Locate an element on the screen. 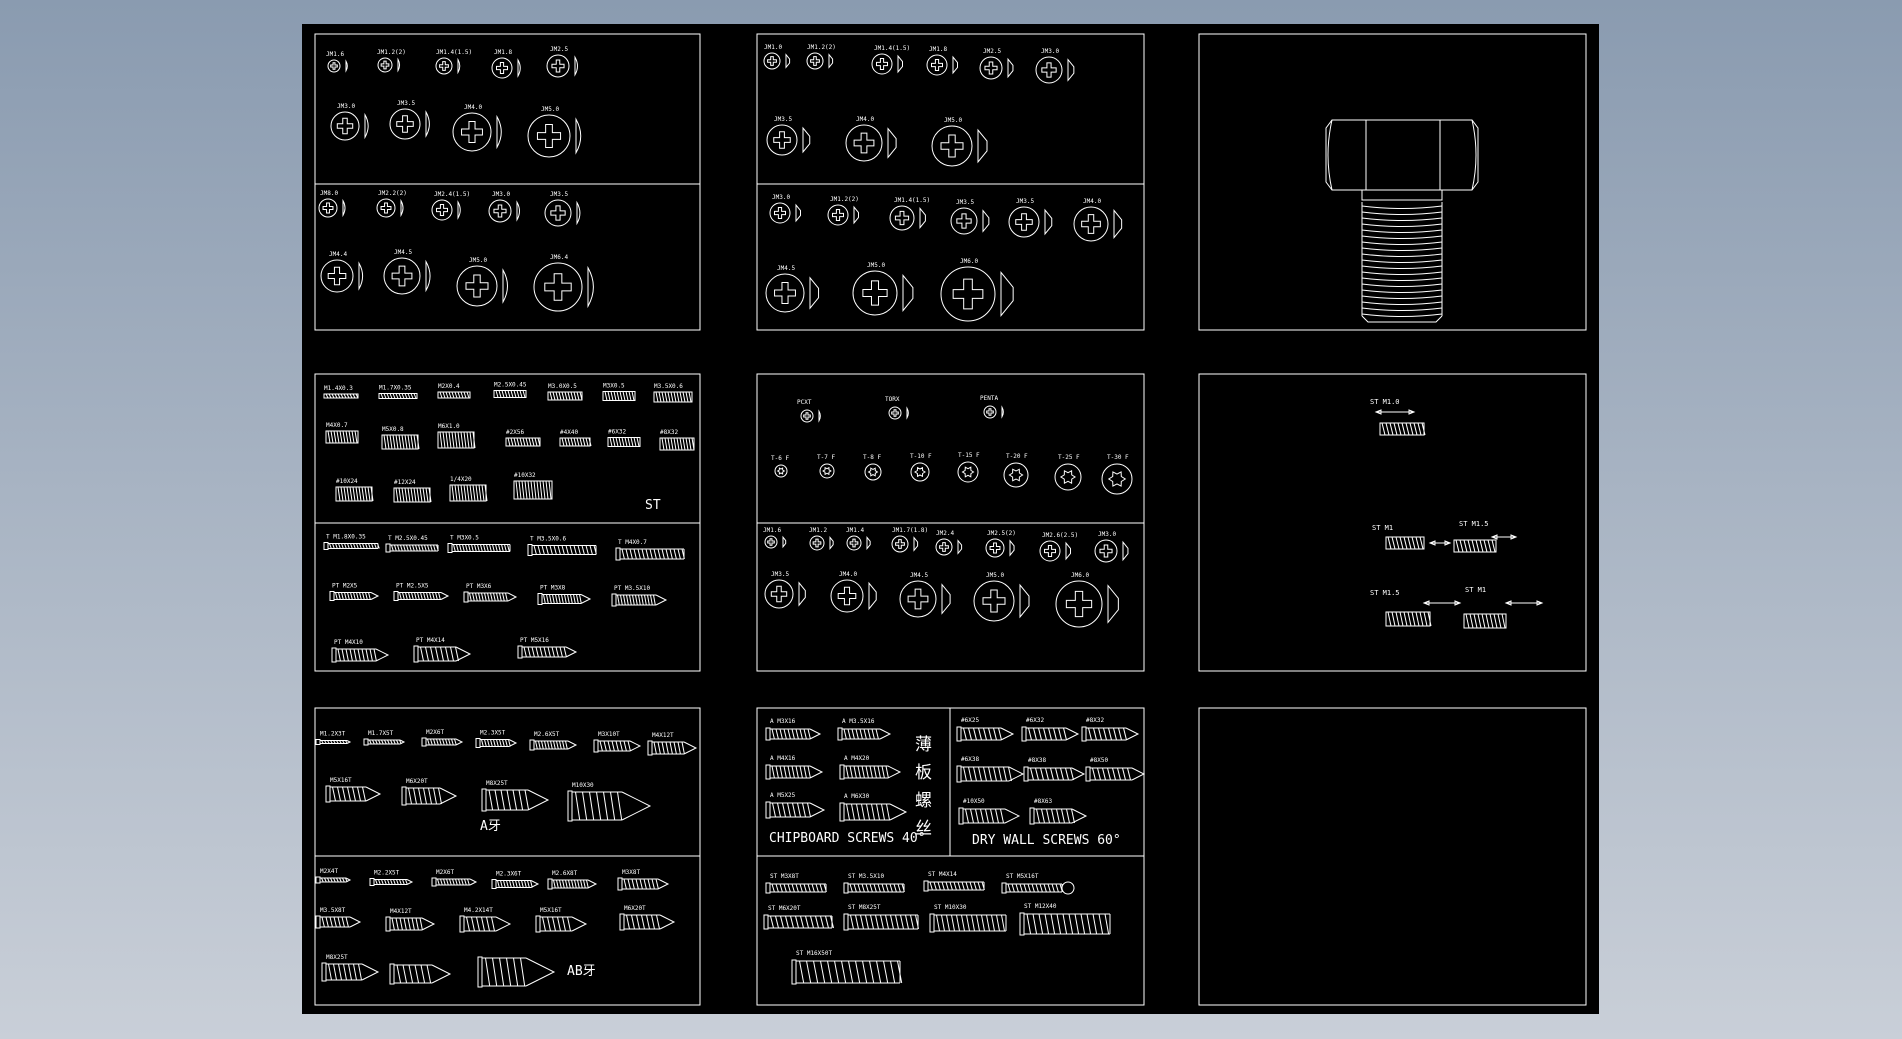 The image size is (1902, 1039). screw-label: JM3.0 is located at coordinates (1107, 534).